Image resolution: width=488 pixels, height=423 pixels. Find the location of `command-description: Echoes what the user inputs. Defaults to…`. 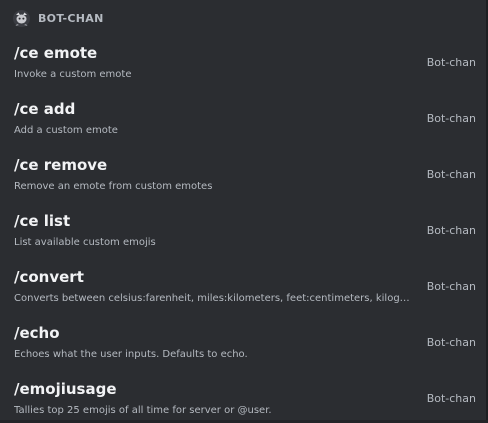

command-description: Echoes what the user inputs. Defaults to… is located at coordinates (131, 354).